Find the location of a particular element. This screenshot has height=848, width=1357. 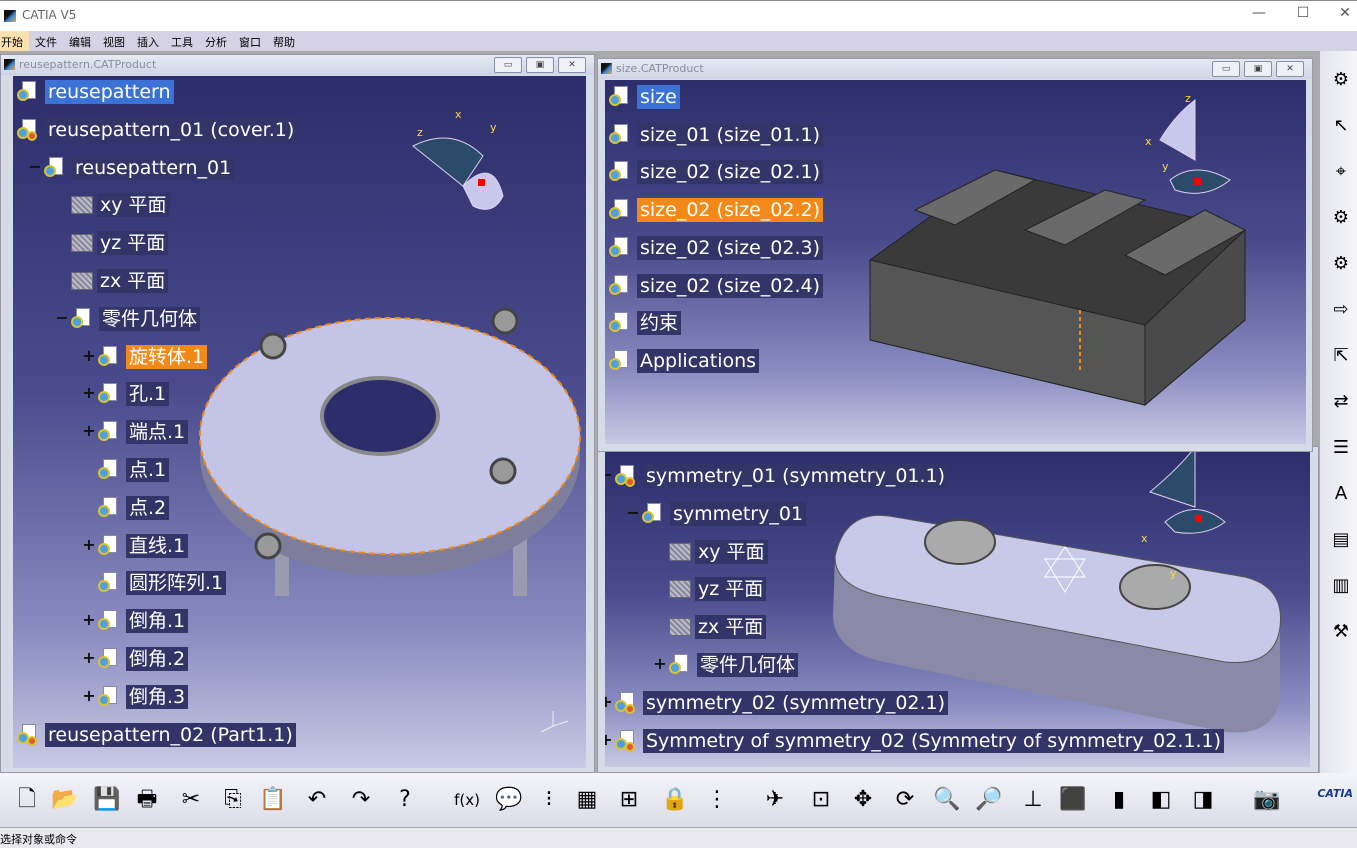

table-icon: ▦ is located at coordinates (587, 800).